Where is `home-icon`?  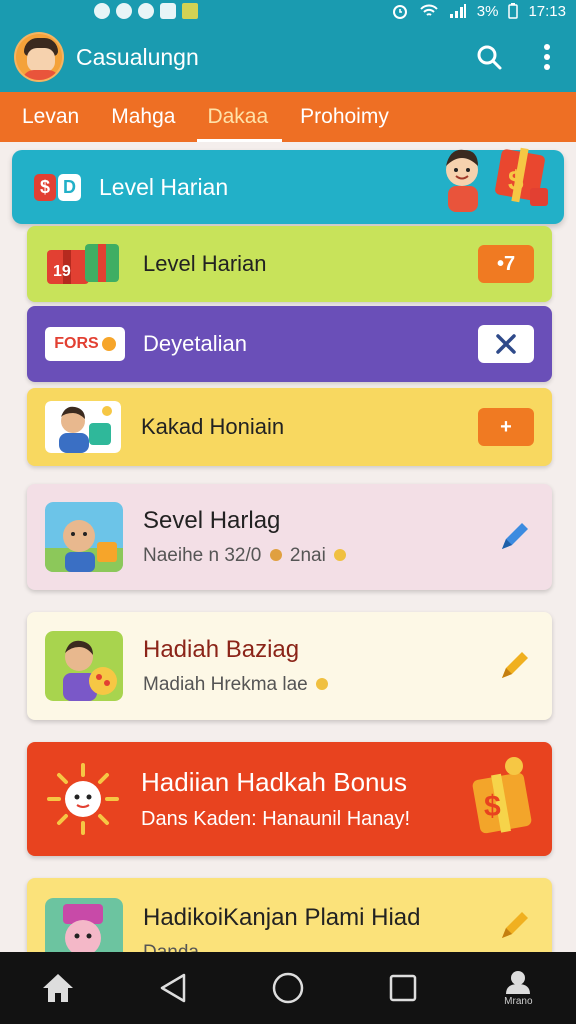
home-icon is located at coordinates (57, 988).